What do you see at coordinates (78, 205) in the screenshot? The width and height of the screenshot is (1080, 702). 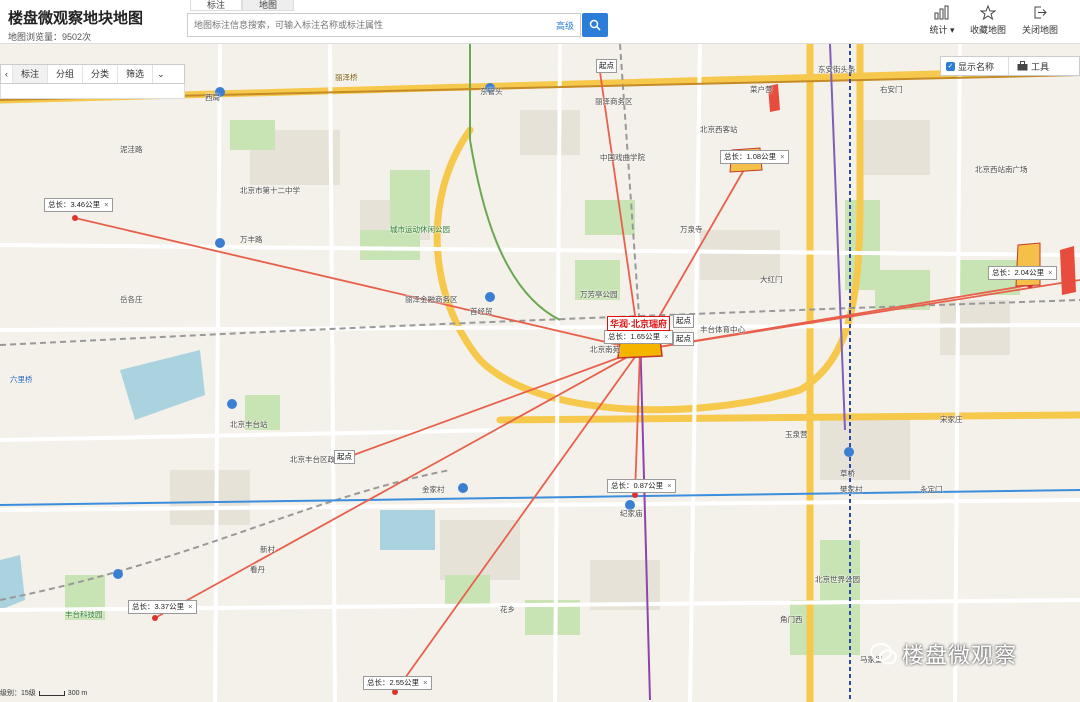 I see `distance-callout: 总长：3.46公里 ×` at bounding box center [78, 205].